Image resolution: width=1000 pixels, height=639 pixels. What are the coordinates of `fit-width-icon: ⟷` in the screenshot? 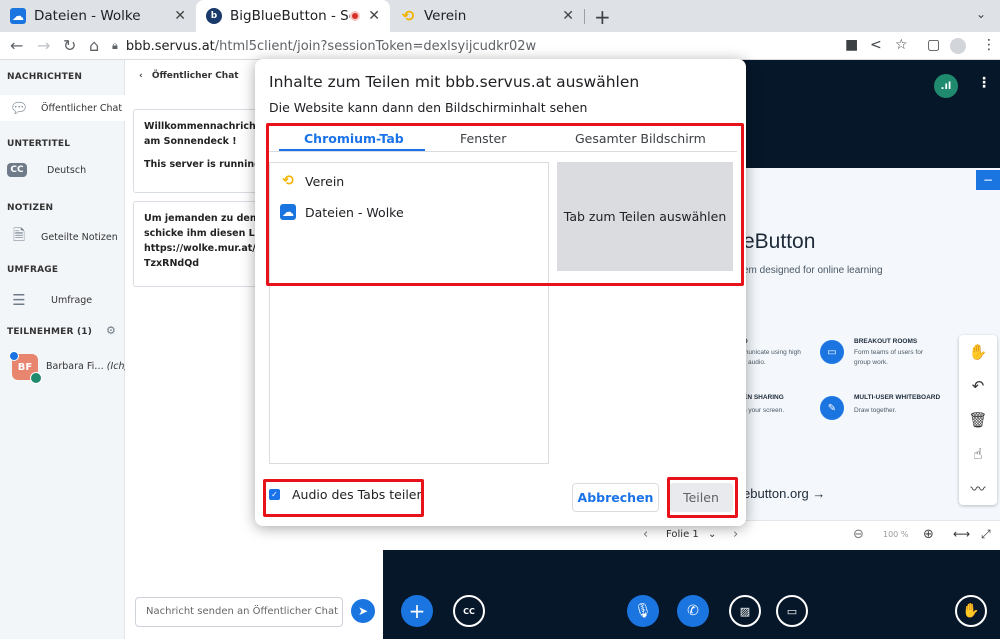 It's located at (961, 534).